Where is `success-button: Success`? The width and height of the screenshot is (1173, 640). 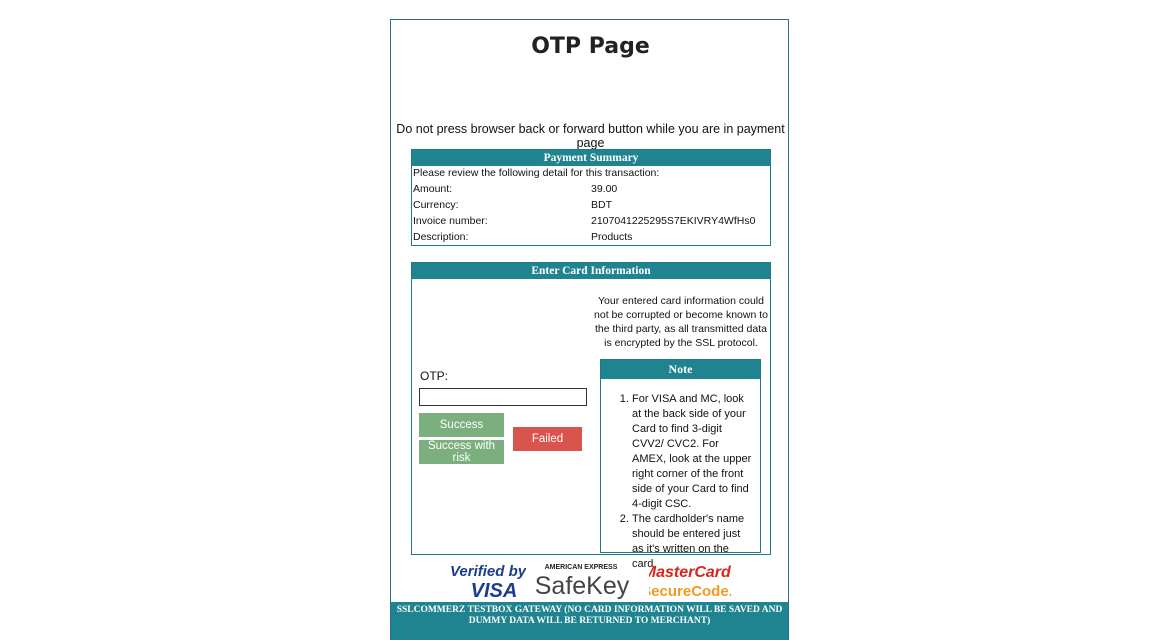 success-button: Success is located at coordinates (461, 425).